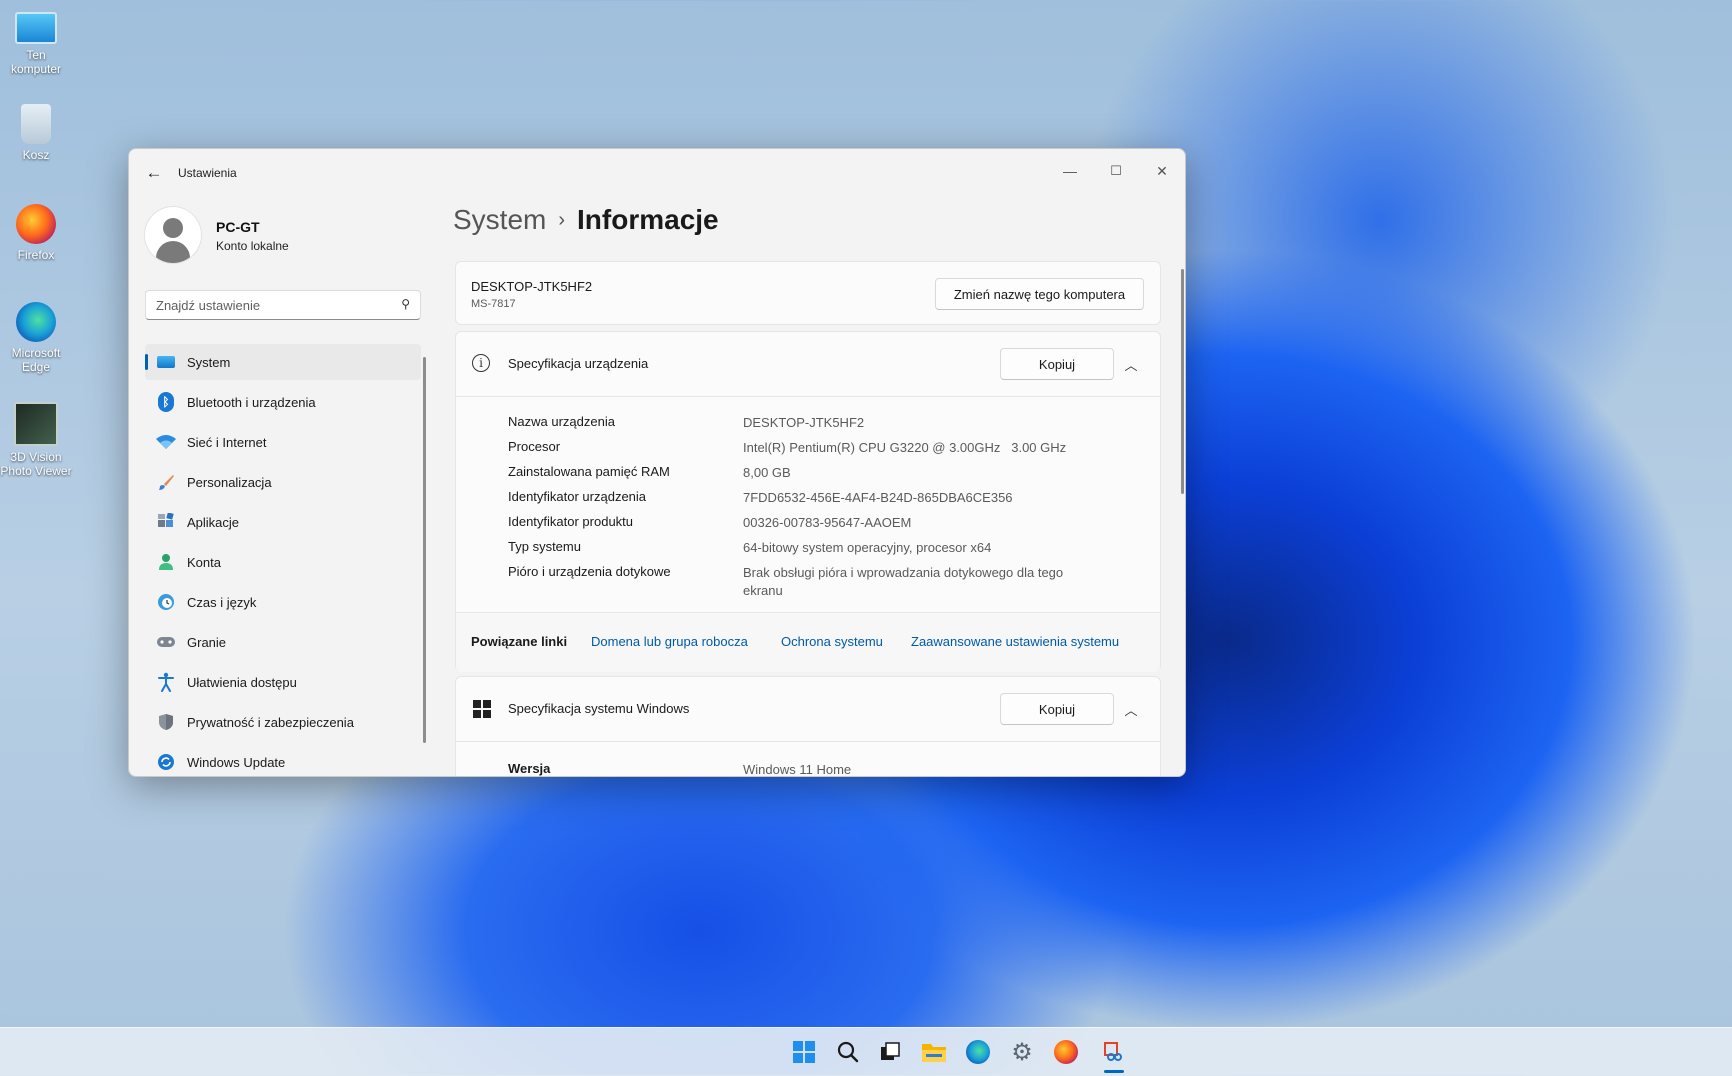  Describe the element at coordinates (252, 246) in the screenshot. I see `account-type: Konto lokalne` at that location.